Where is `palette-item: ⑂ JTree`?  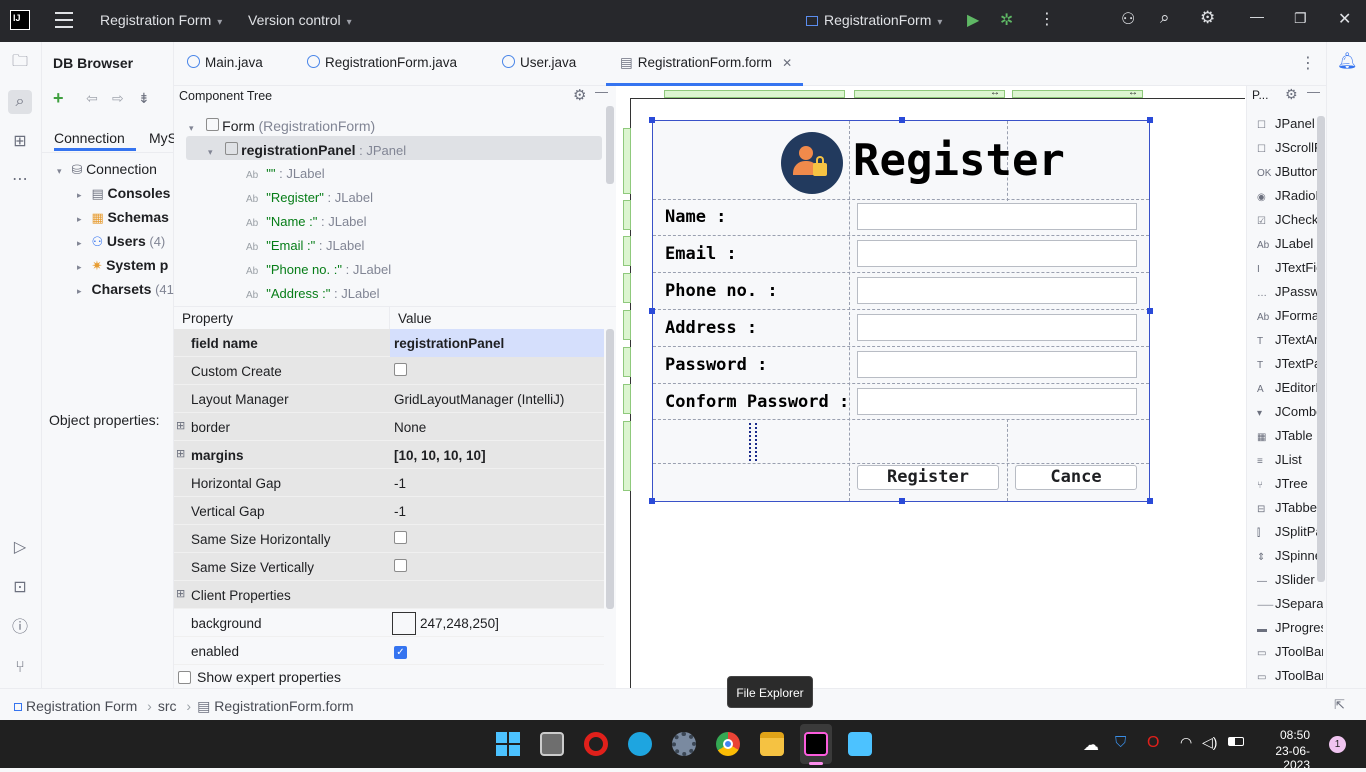 palette-item: ⑂ JTree is located at coordinates (1290, 483).